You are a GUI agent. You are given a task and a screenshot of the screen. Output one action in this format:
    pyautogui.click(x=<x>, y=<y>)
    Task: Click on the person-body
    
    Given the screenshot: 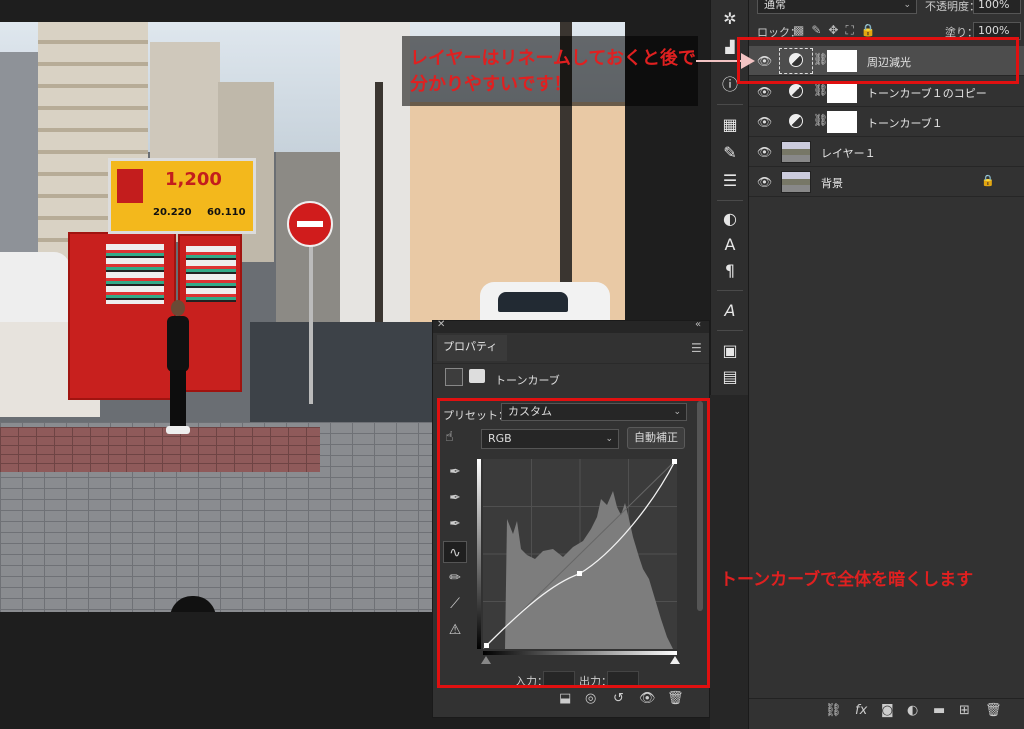 What is the action you would take?
    pyautogui.click(x=178, y=344)
    